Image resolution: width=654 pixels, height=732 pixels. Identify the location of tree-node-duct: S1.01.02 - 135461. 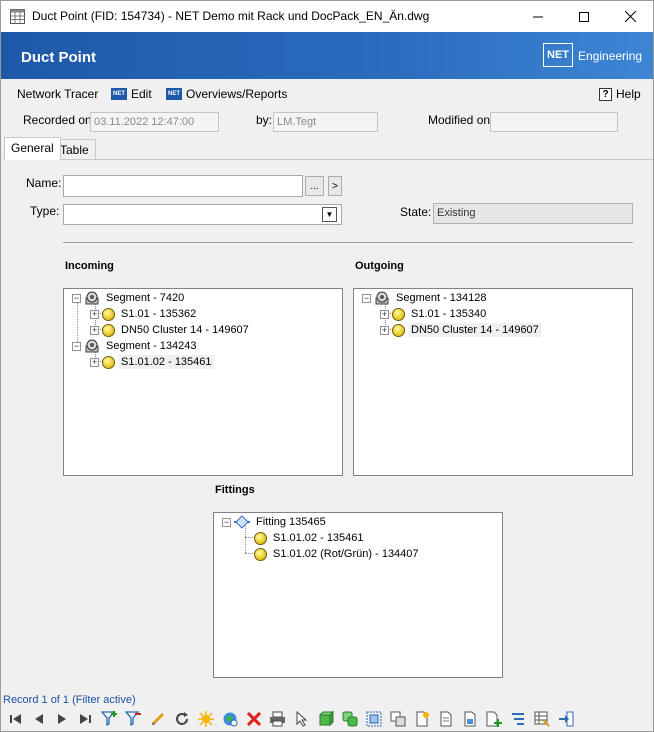
(304, 538).